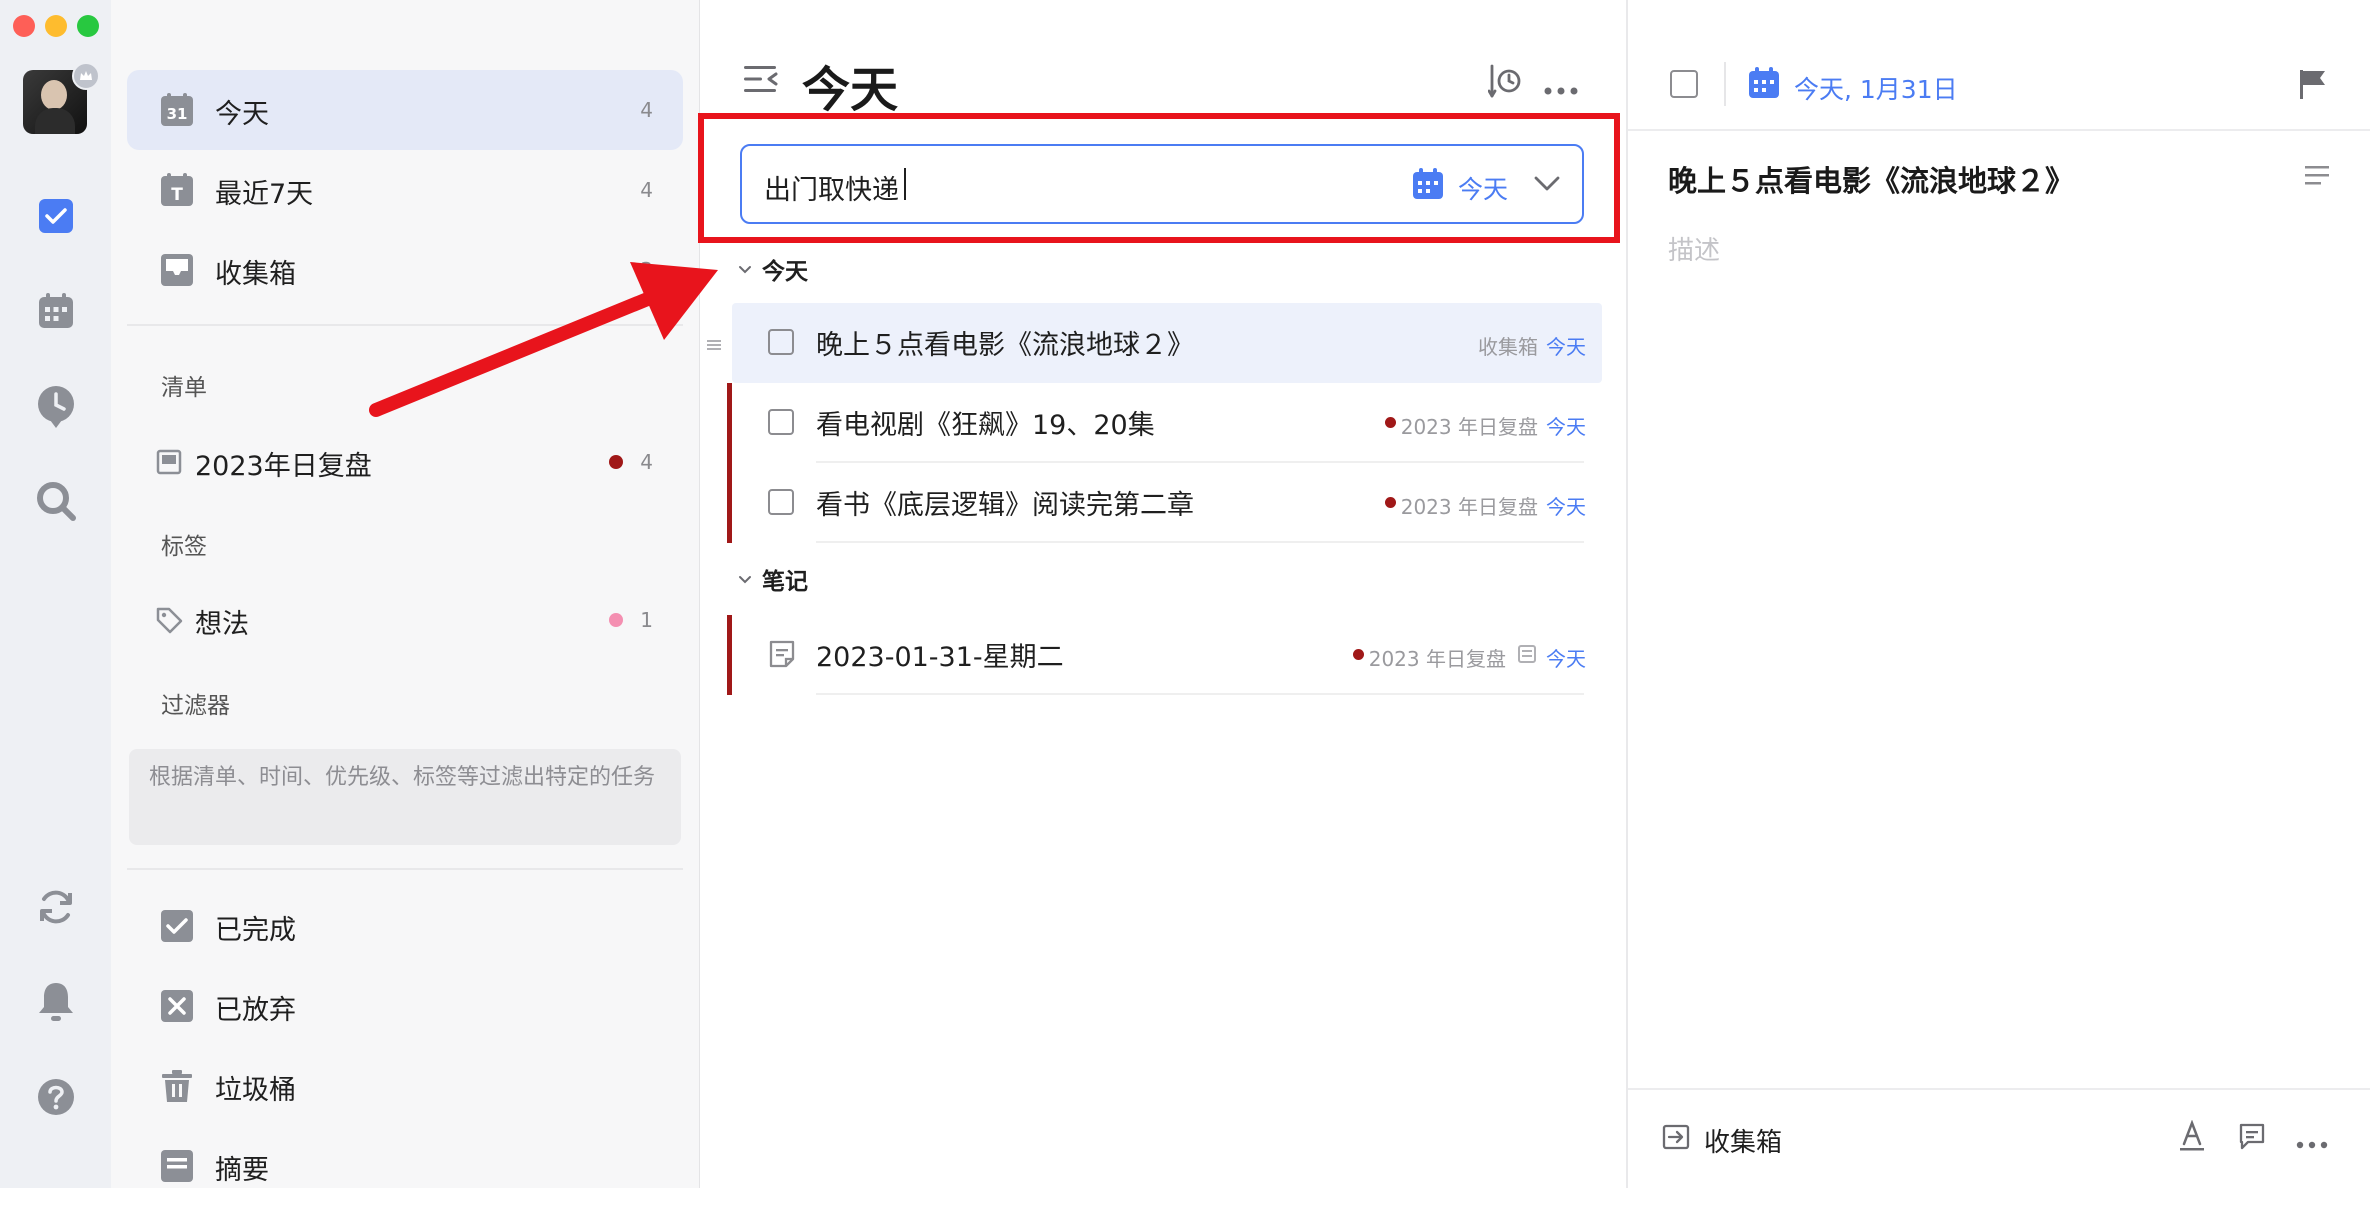 The image size is (2370, 1206). What do you see at coordinates (1504, 83) in the screenshot?
I see `history-icon` at bounding box center [1504, 83].